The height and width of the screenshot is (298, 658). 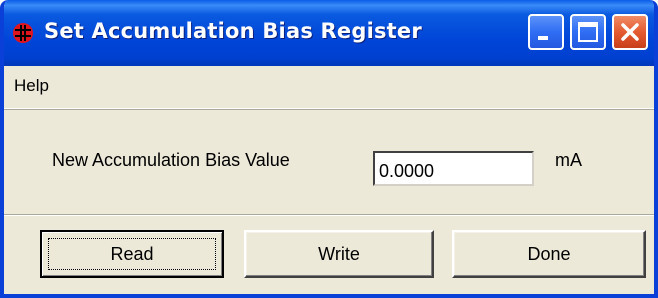 I want to click on maximize-icon, so click(x=588, y=32).